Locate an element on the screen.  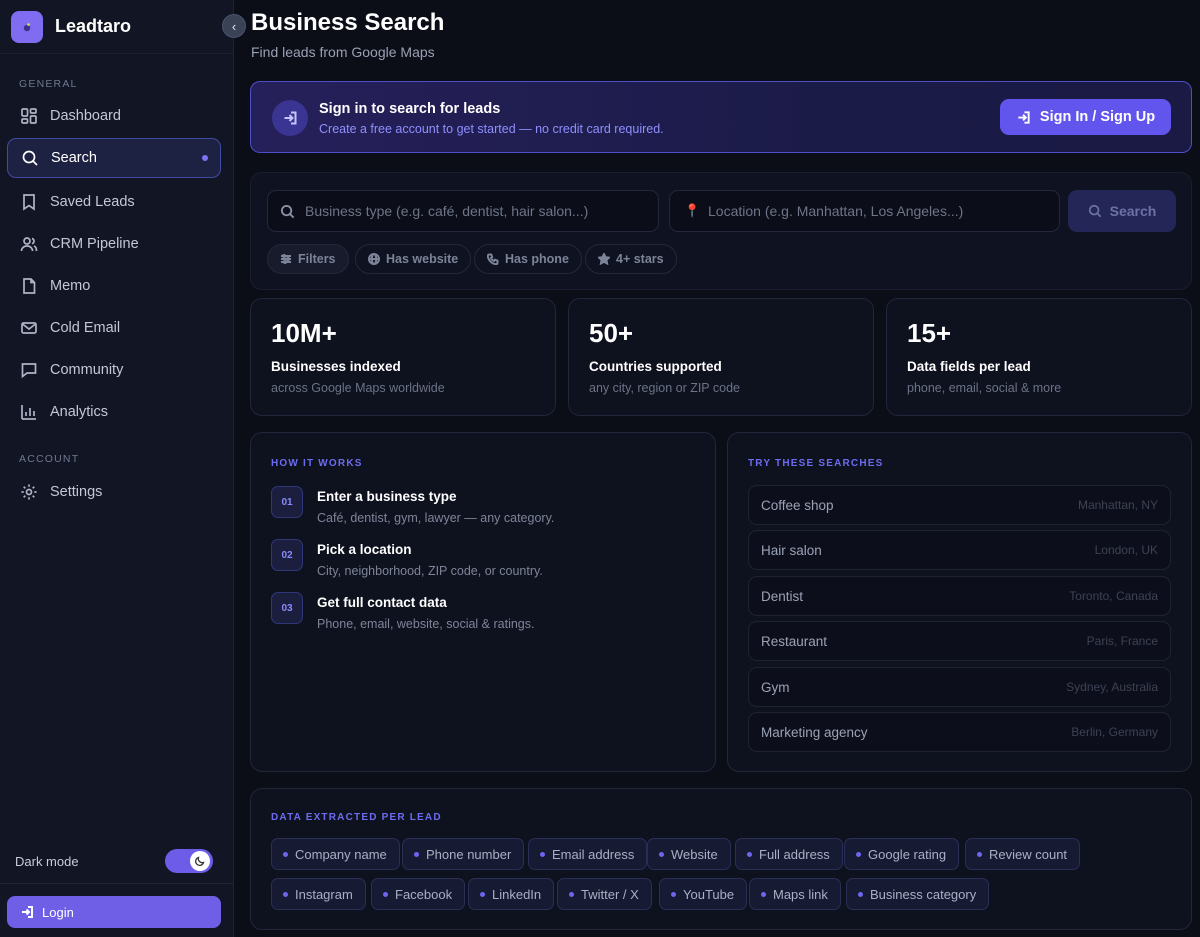
login-button: Login is located at coordinates (114, 912).